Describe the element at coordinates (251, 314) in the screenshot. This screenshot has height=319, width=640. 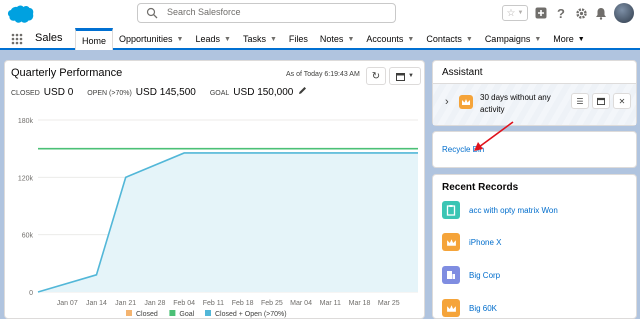
I see `legend-label: Closed + Open (>70%)` at that location.